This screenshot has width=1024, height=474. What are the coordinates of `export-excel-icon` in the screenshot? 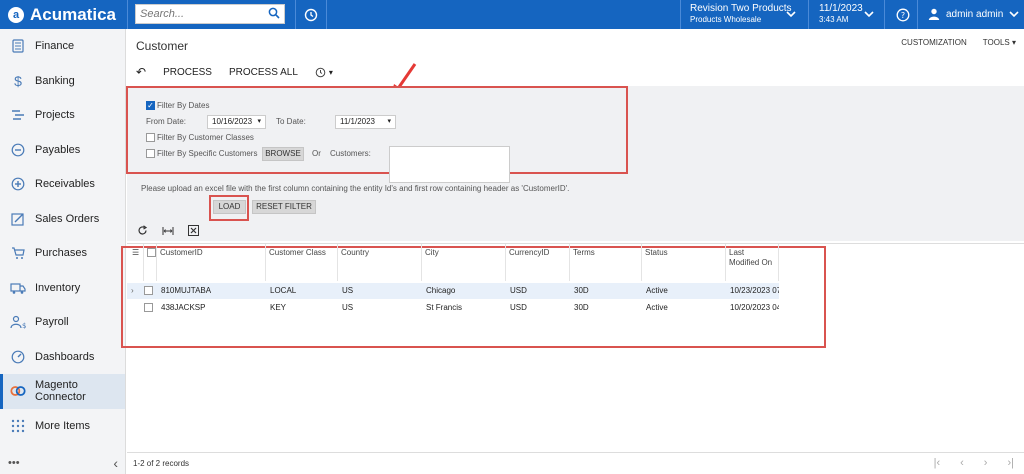 It's located at (193, 230).